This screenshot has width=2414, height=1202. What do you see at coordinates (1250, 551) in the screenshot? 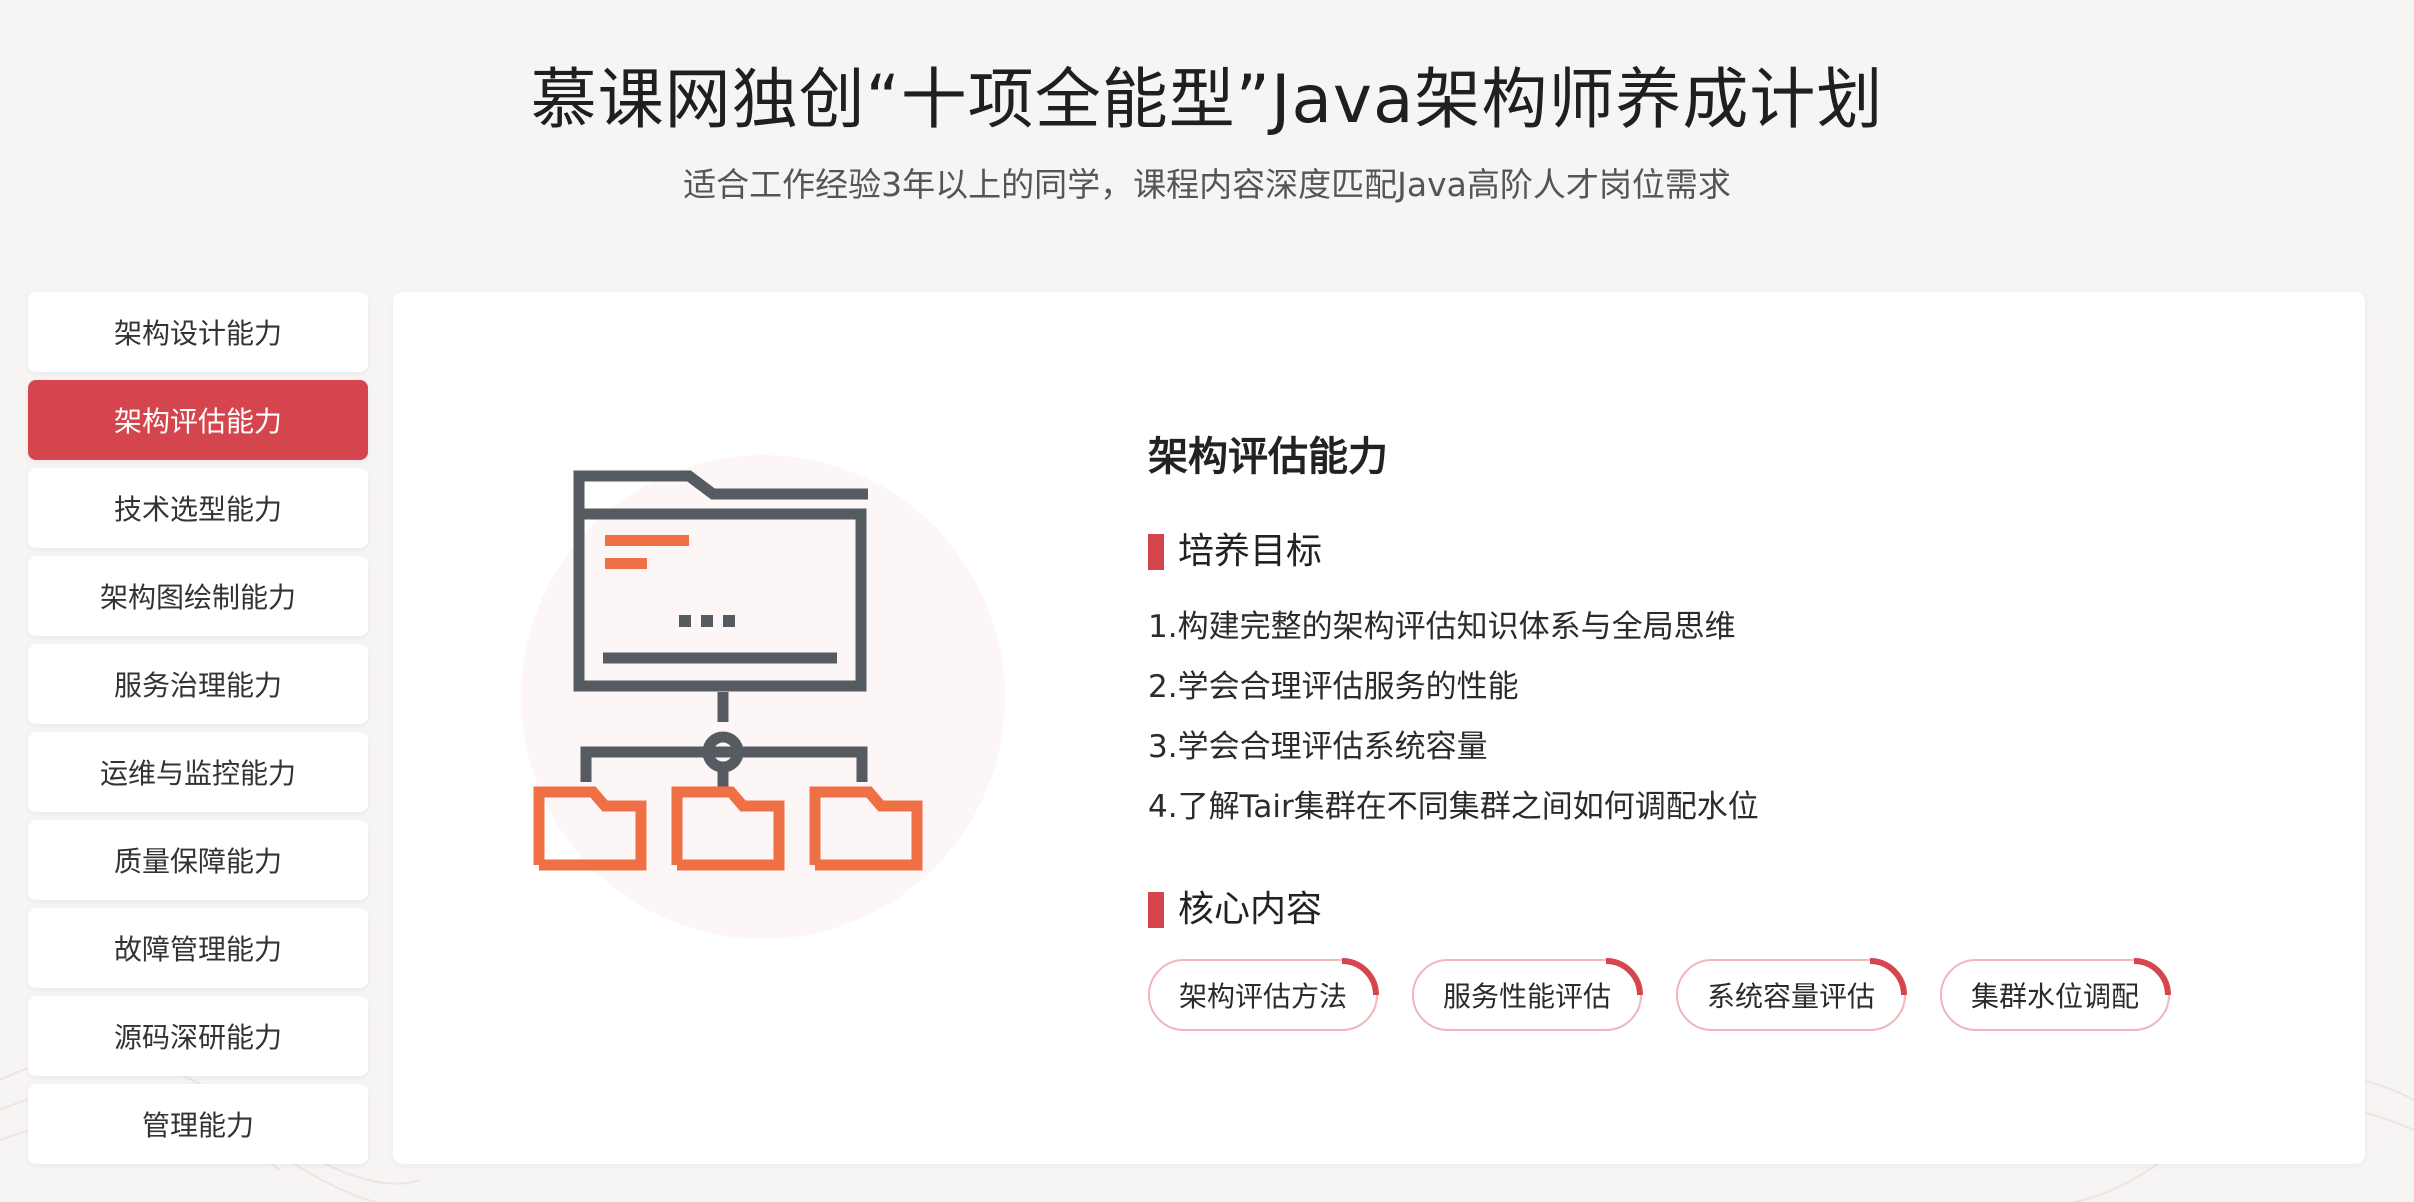
I see `goals-heading-label: 培养目标` at bounding box center [1250, 551].